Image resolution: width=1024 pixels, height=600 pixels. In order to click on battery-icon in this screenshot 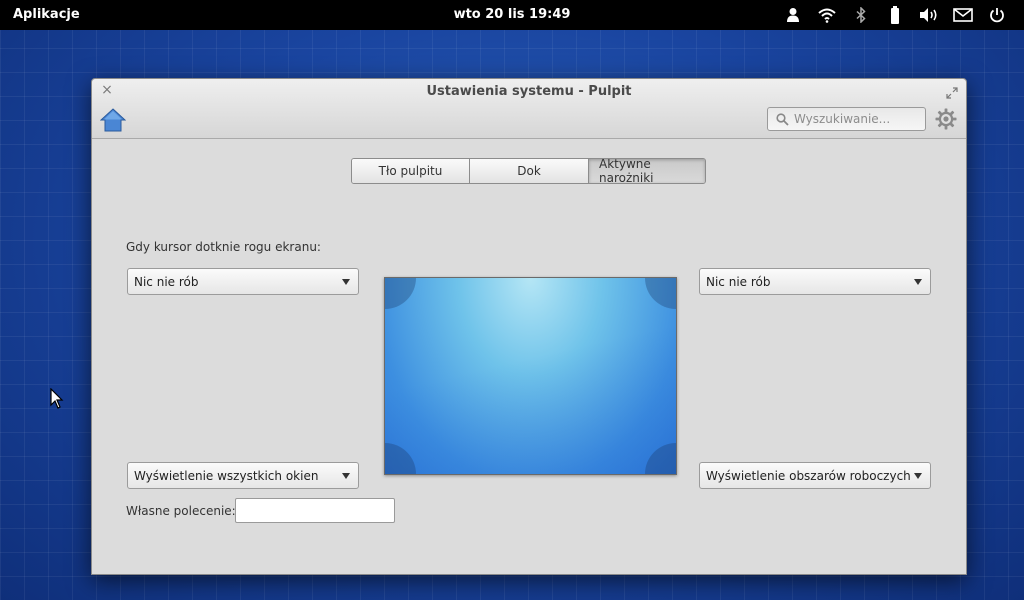, I will do `click(895, 15)`.